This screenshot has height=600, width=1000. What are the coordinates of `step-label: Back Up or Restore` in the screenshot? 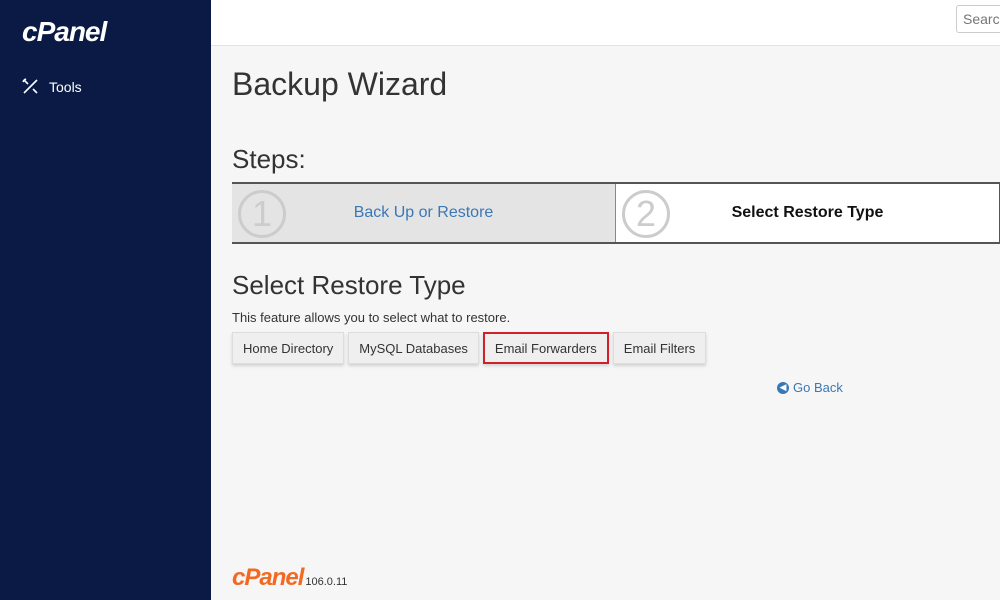 It's located at (424, 213).